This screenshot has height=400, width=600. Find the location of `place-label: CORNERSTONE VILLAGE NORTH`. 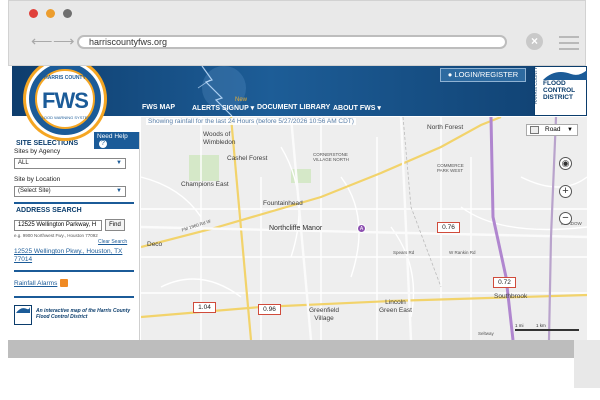

place-label: CORNERSTONE VILLAGE NORTH is located at coordinates (331, 157).